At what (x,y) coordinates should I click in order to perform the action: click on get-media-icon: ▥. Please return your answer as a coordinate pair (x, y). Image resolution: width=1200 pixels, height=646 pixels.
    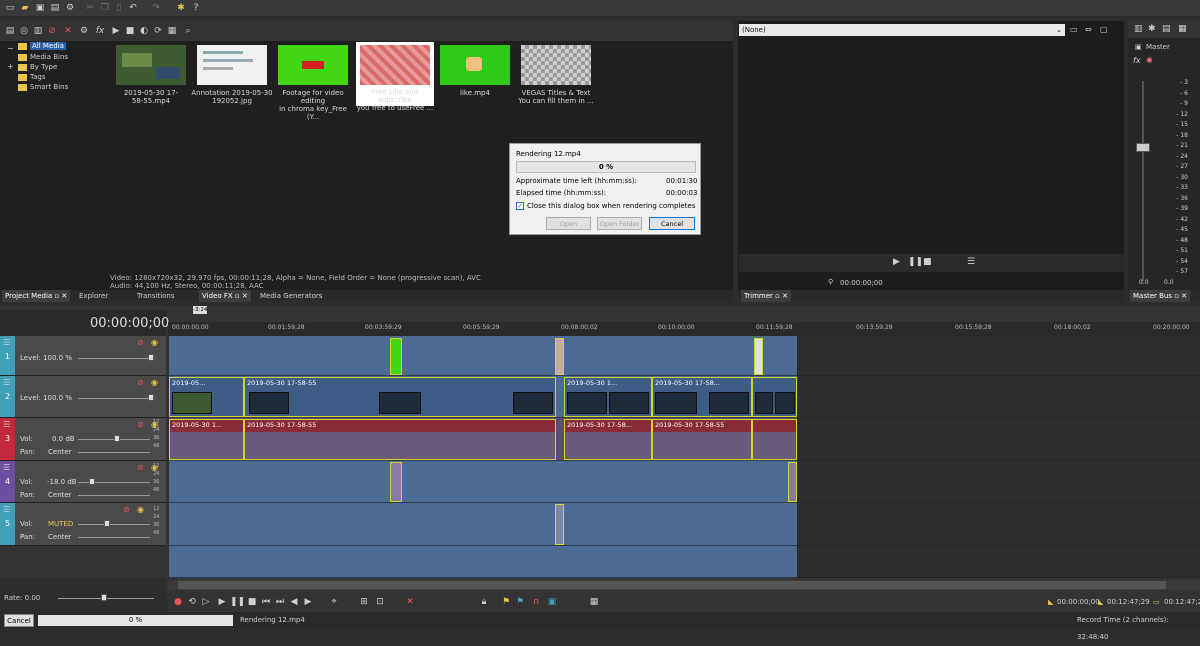
    Looking at the image, I should click on (38, 31).